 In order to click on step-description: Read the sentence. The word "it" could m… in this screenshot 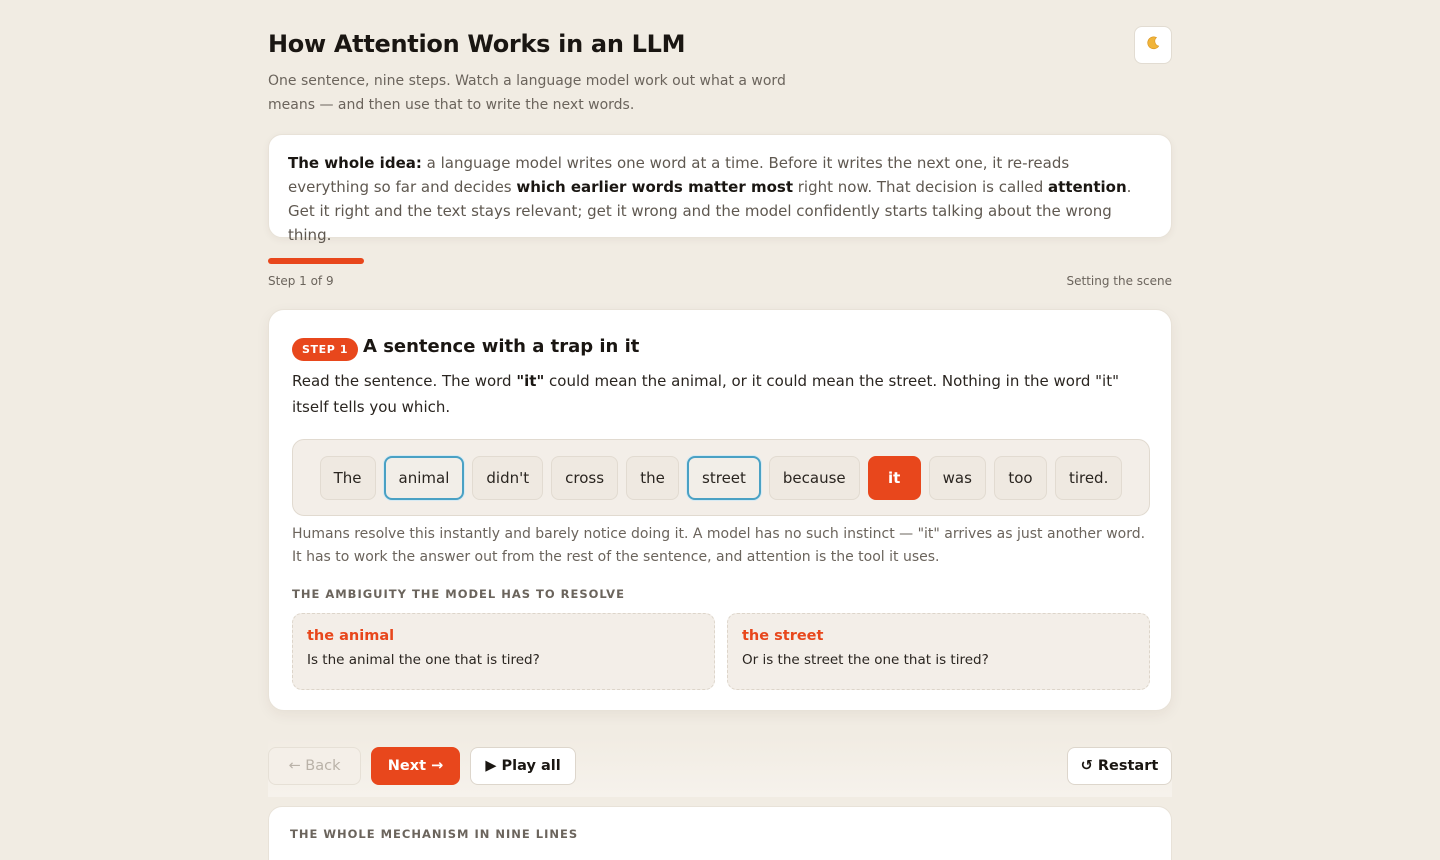, I will do `click(722, 394)`.